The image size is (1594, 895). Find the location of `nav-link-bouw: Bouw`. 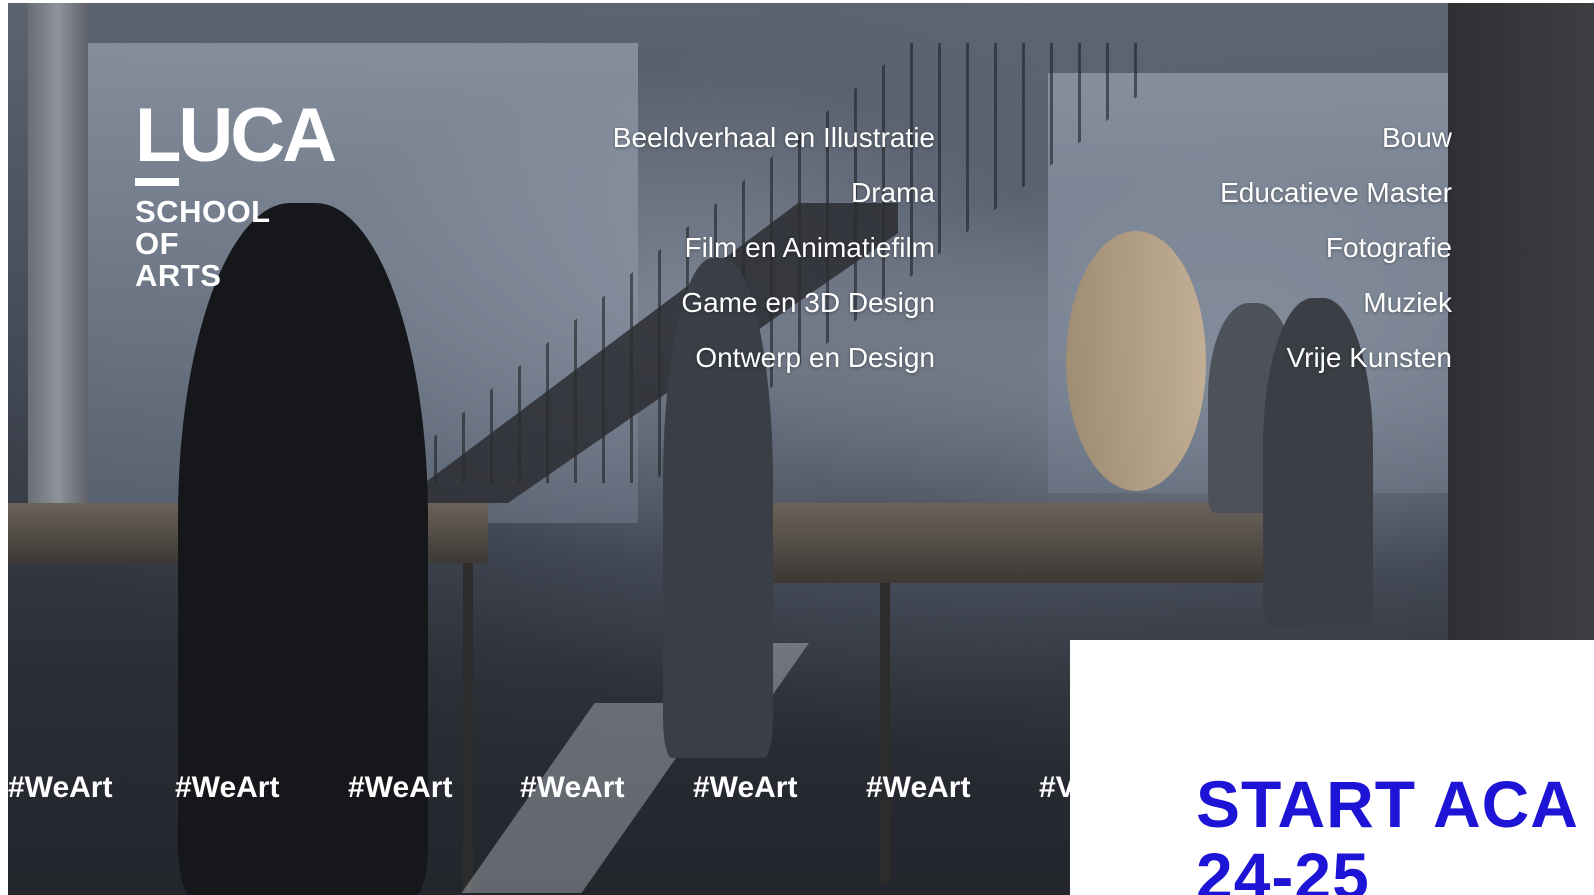

nav-link-bouw: Bouw is located at coordinates (1296, 137).